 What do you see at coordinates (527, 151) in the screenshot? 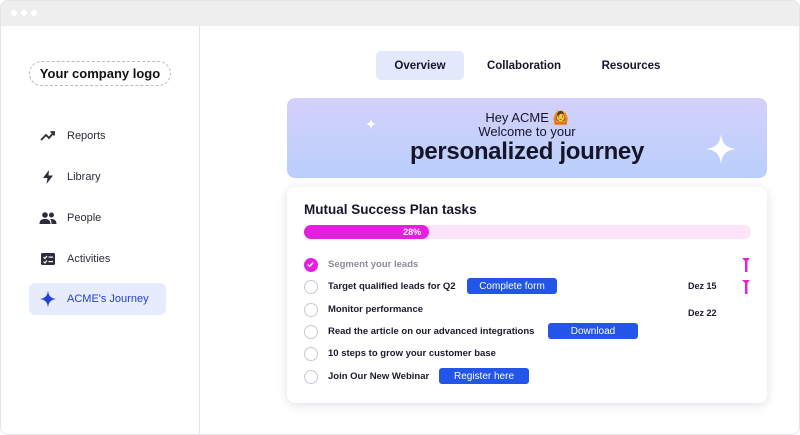
I see `banner-headline: personalized journey` at bounding box center [527, 151].